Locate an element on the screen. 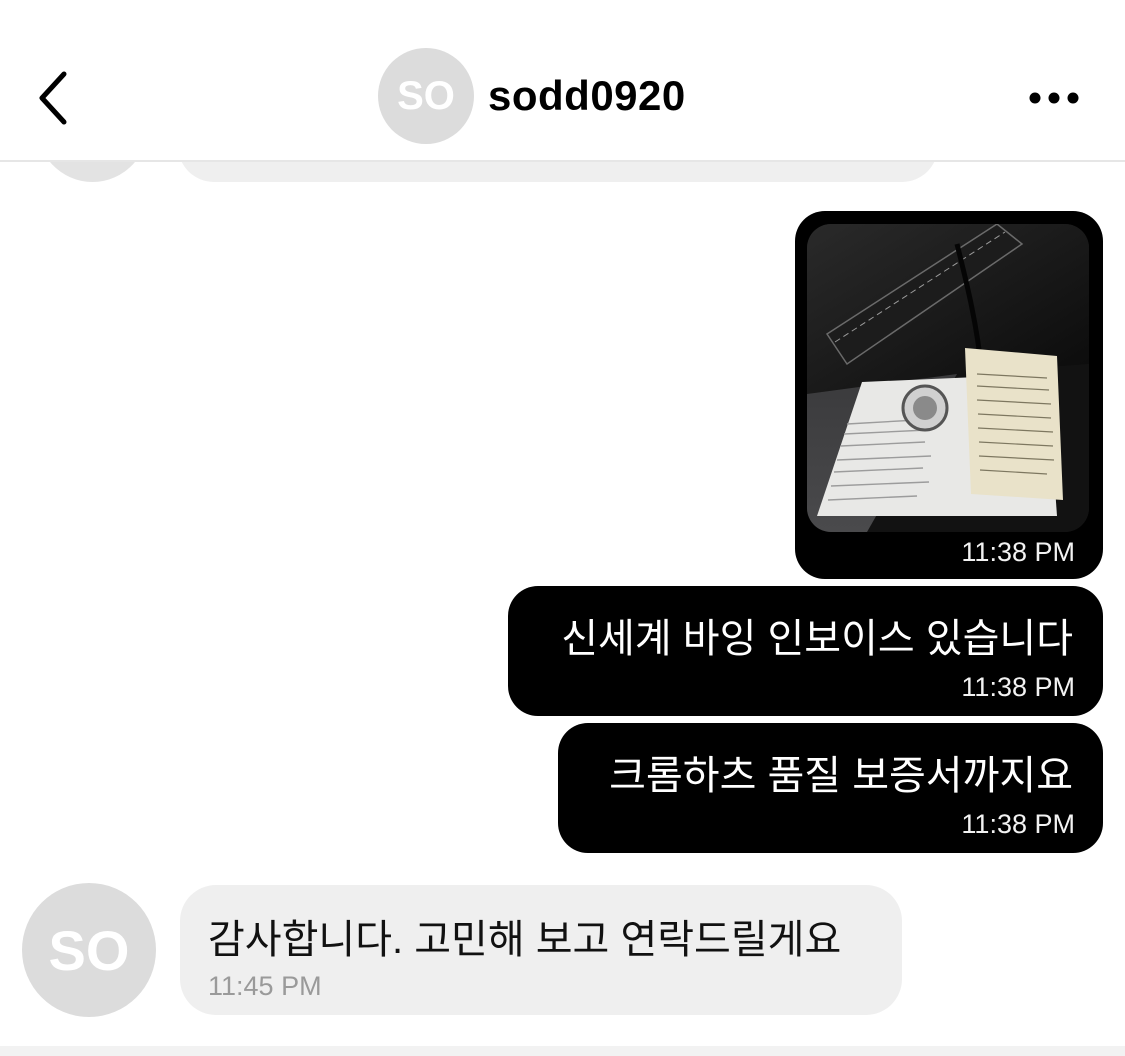 Image resolution: width=1125 pixels, height=1056 pixels. message-photo is located at coordinates (948, 378).